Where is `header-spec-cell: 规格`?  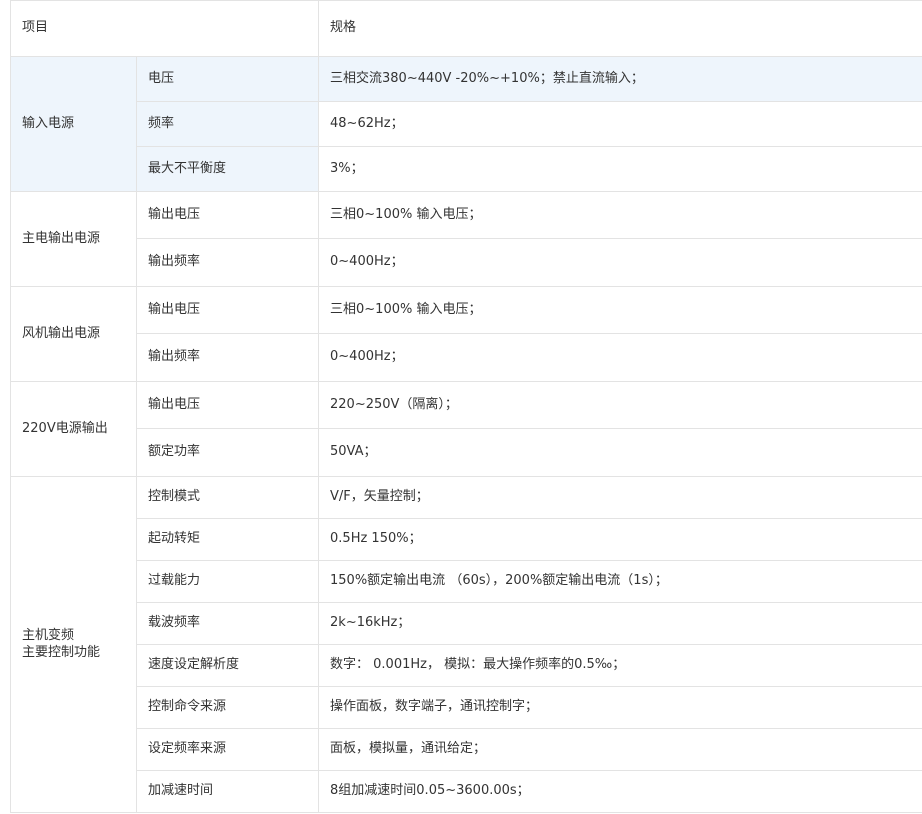
header-spec-cell: 规格 is located at coordinates (620, 28).